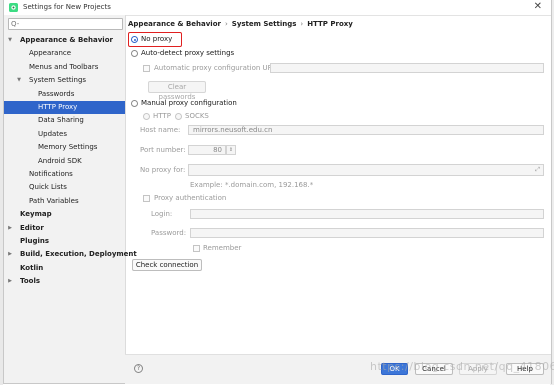 This screenshot has height=385, width=554. I want to click on http-label: HTTP, so click(162, 116).